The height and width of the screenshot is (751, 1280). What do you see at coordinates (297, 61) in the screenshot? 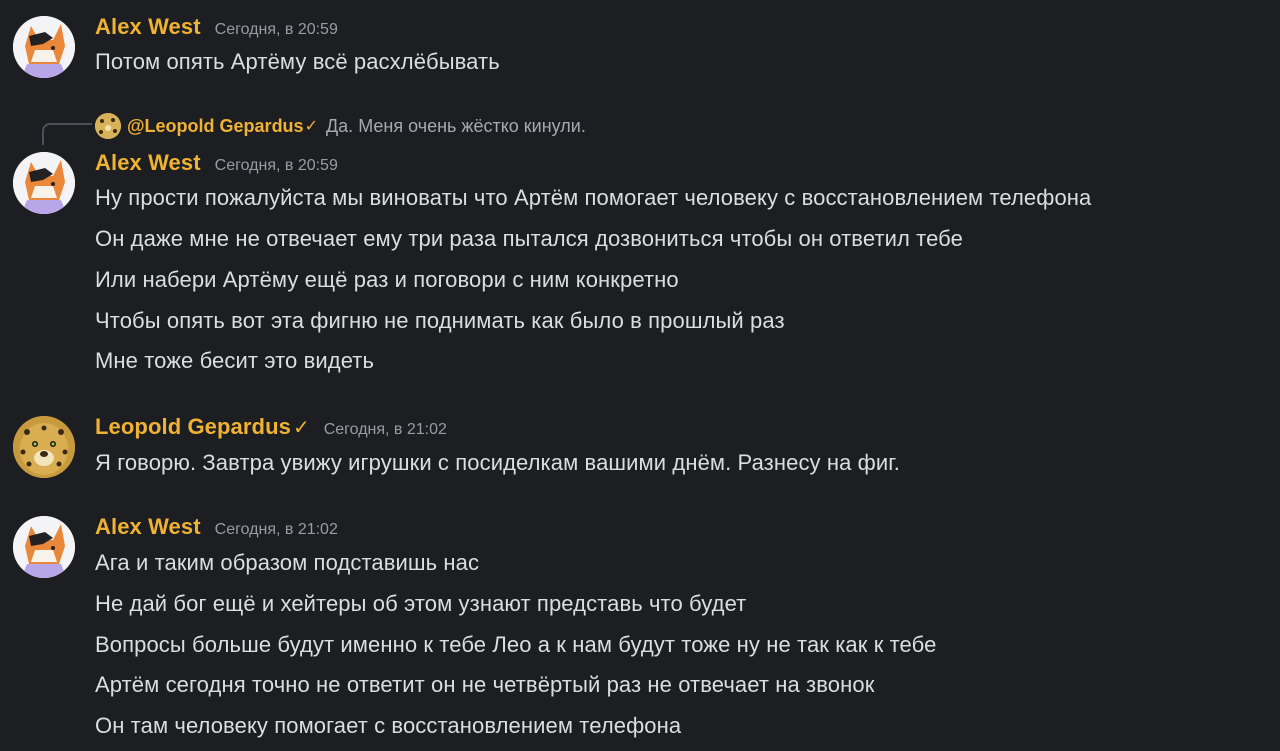
I see `message-text: Потом опять Артёму всё расхлёбывать` at bounding box center [297, 61].